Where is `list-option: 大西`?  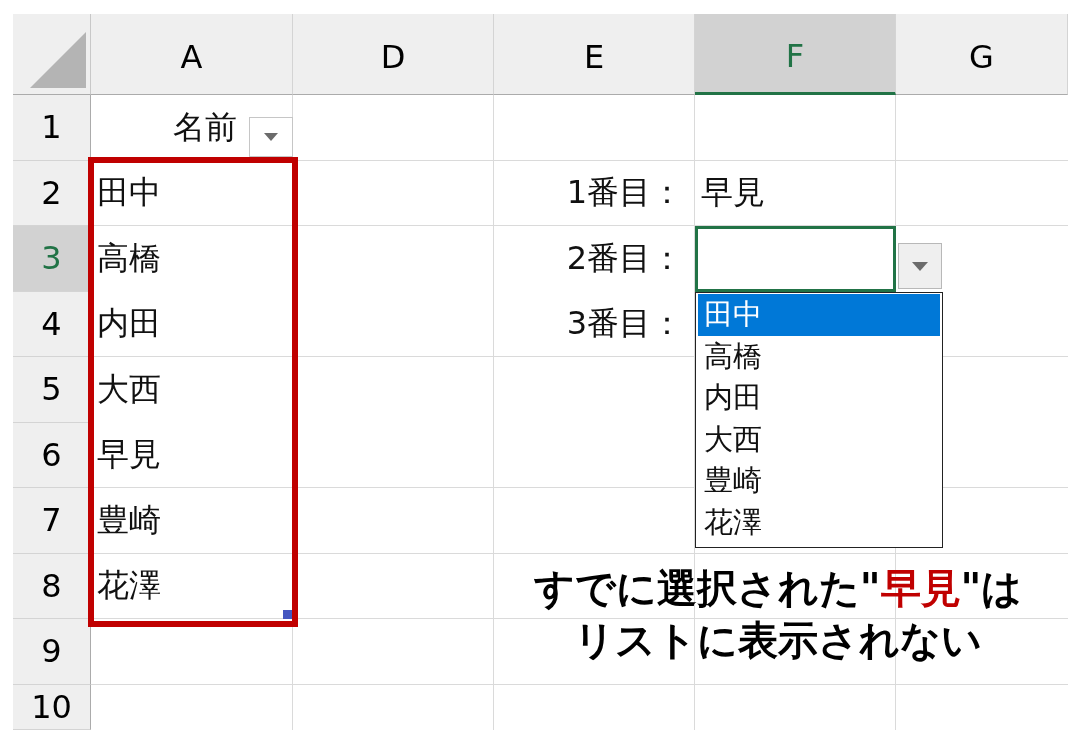
list-option: 大西 is located at coordinates (819, 439).